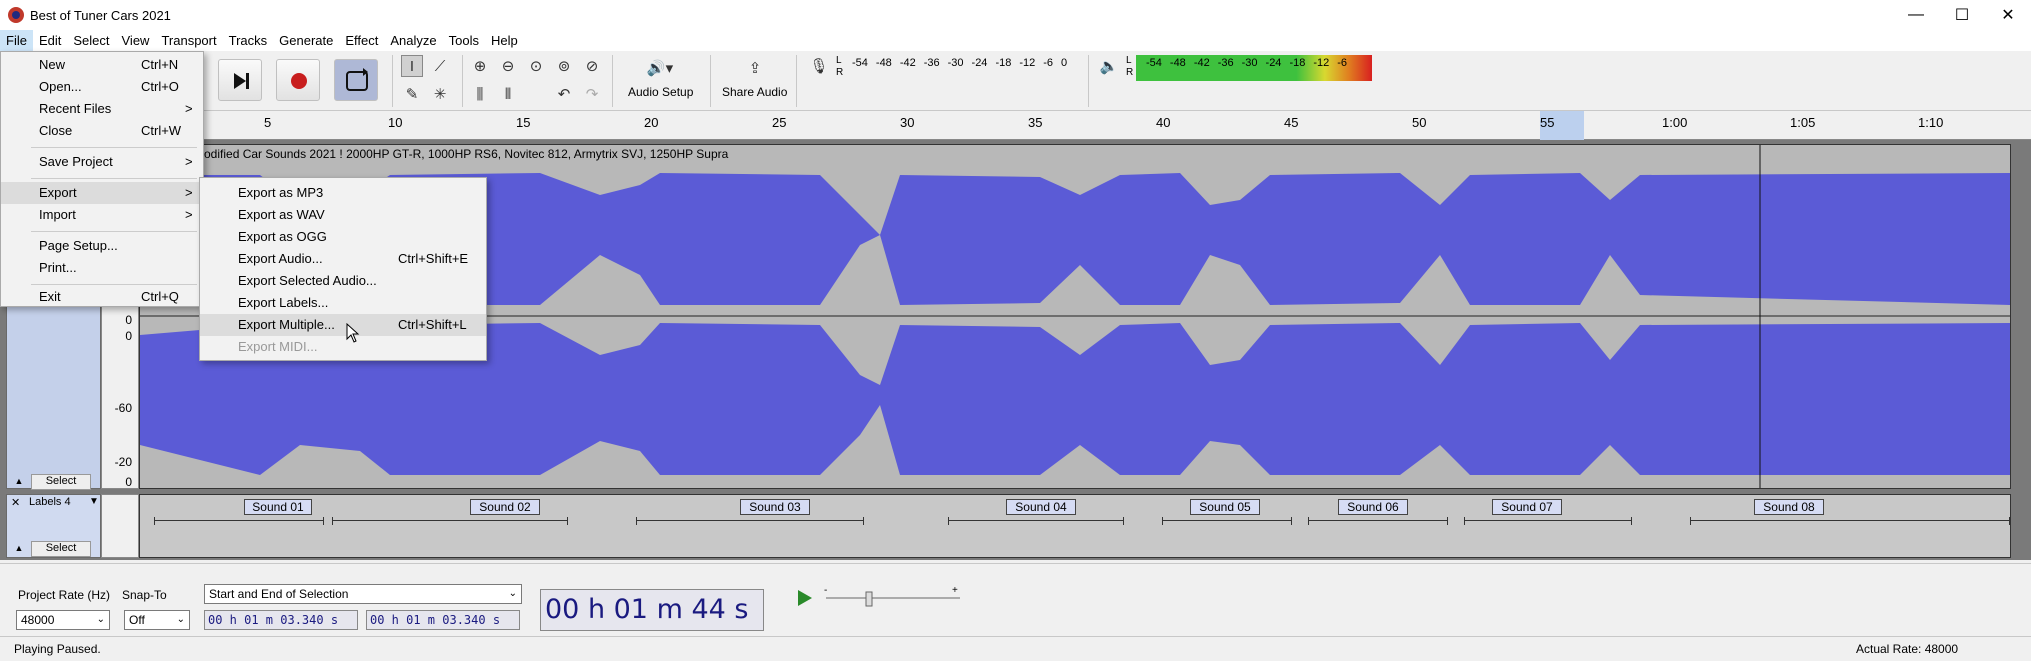 Image resolution: width=2031 pixels, height=661 pixels. Describe the element at coordinates (412, 94) in the screenshot. I see `draw-tool-icon: ✎` at that location.